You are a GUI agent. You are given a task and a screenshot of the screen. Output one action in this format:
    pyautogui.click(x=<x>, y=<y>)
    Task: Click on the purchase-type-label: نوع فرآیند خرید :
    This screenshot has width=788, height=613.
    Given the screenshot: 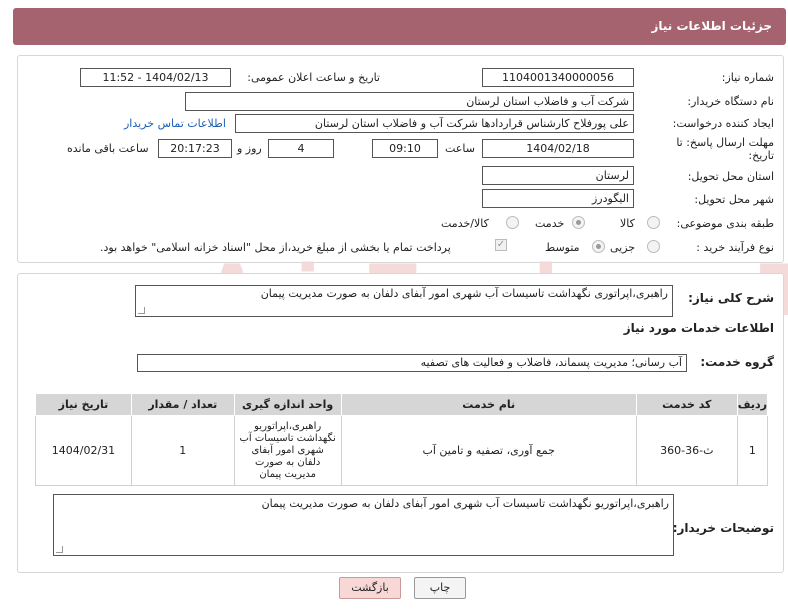 What is the action you would take?
    pyautogui.click(x=735, y=247)
    